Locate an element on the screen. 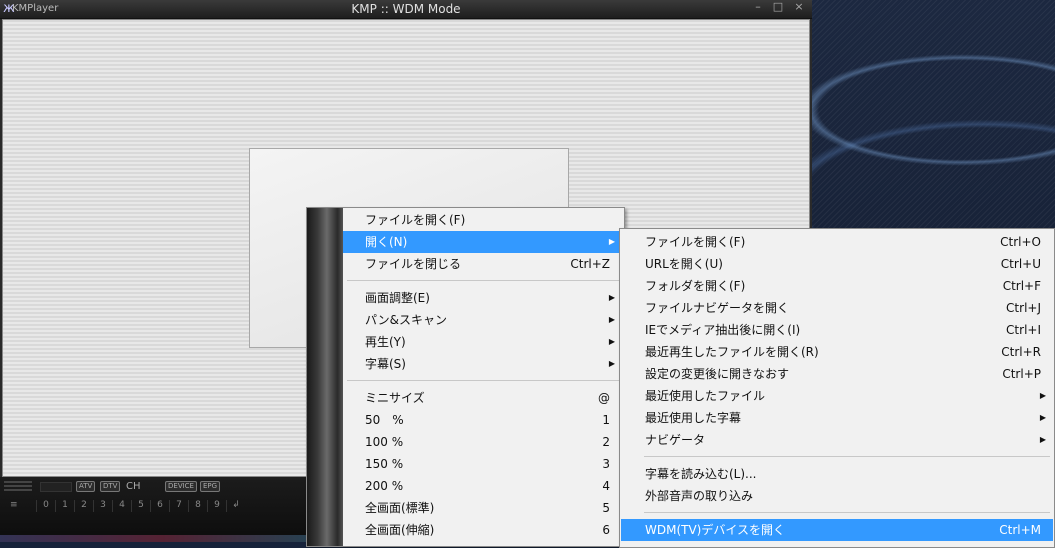 Image resolution: width=1055 pixels, height=548 pixels. channel-keypad: 0 1 2 3 4 5 6 7 8 9 ↲ is located at coordinates (140, 506).